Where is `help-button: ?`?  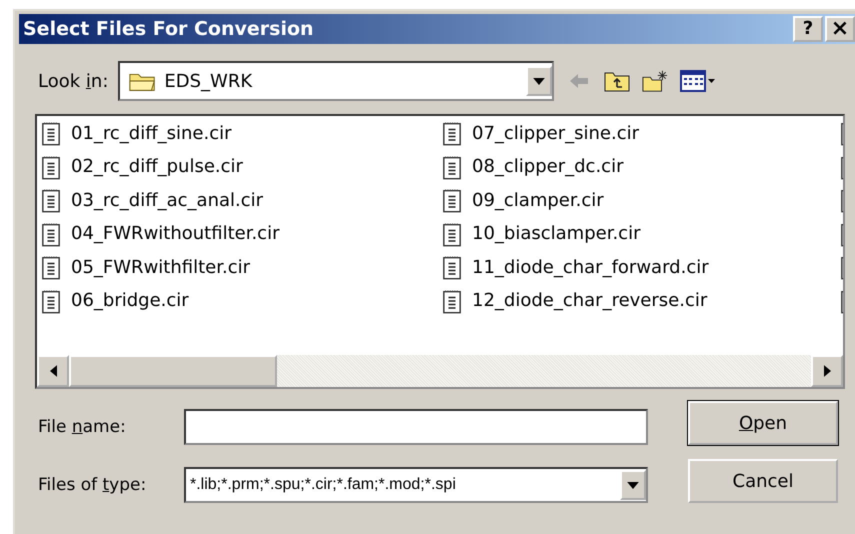
help-button: ? is located at coordinates (808, 29).